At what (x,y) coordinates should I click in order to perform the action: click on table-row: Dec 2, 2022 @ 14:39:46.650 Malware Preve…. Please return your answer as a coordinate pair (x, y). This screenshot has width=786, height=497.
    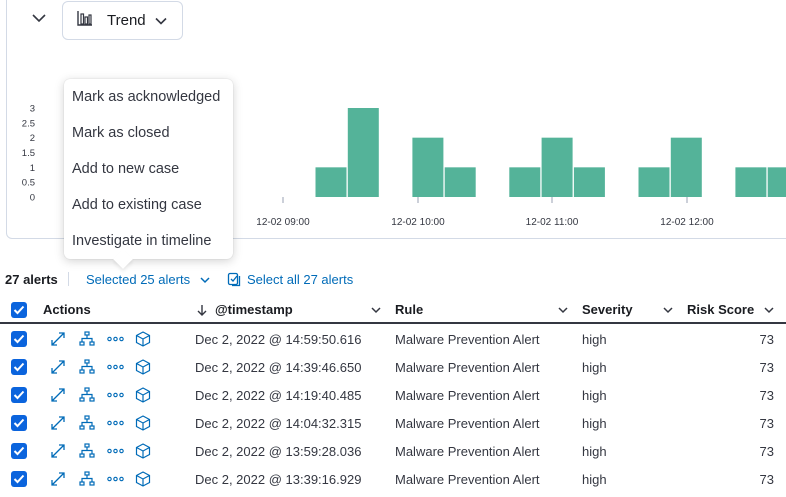
    Looking at the image, I should click on (393, 367).